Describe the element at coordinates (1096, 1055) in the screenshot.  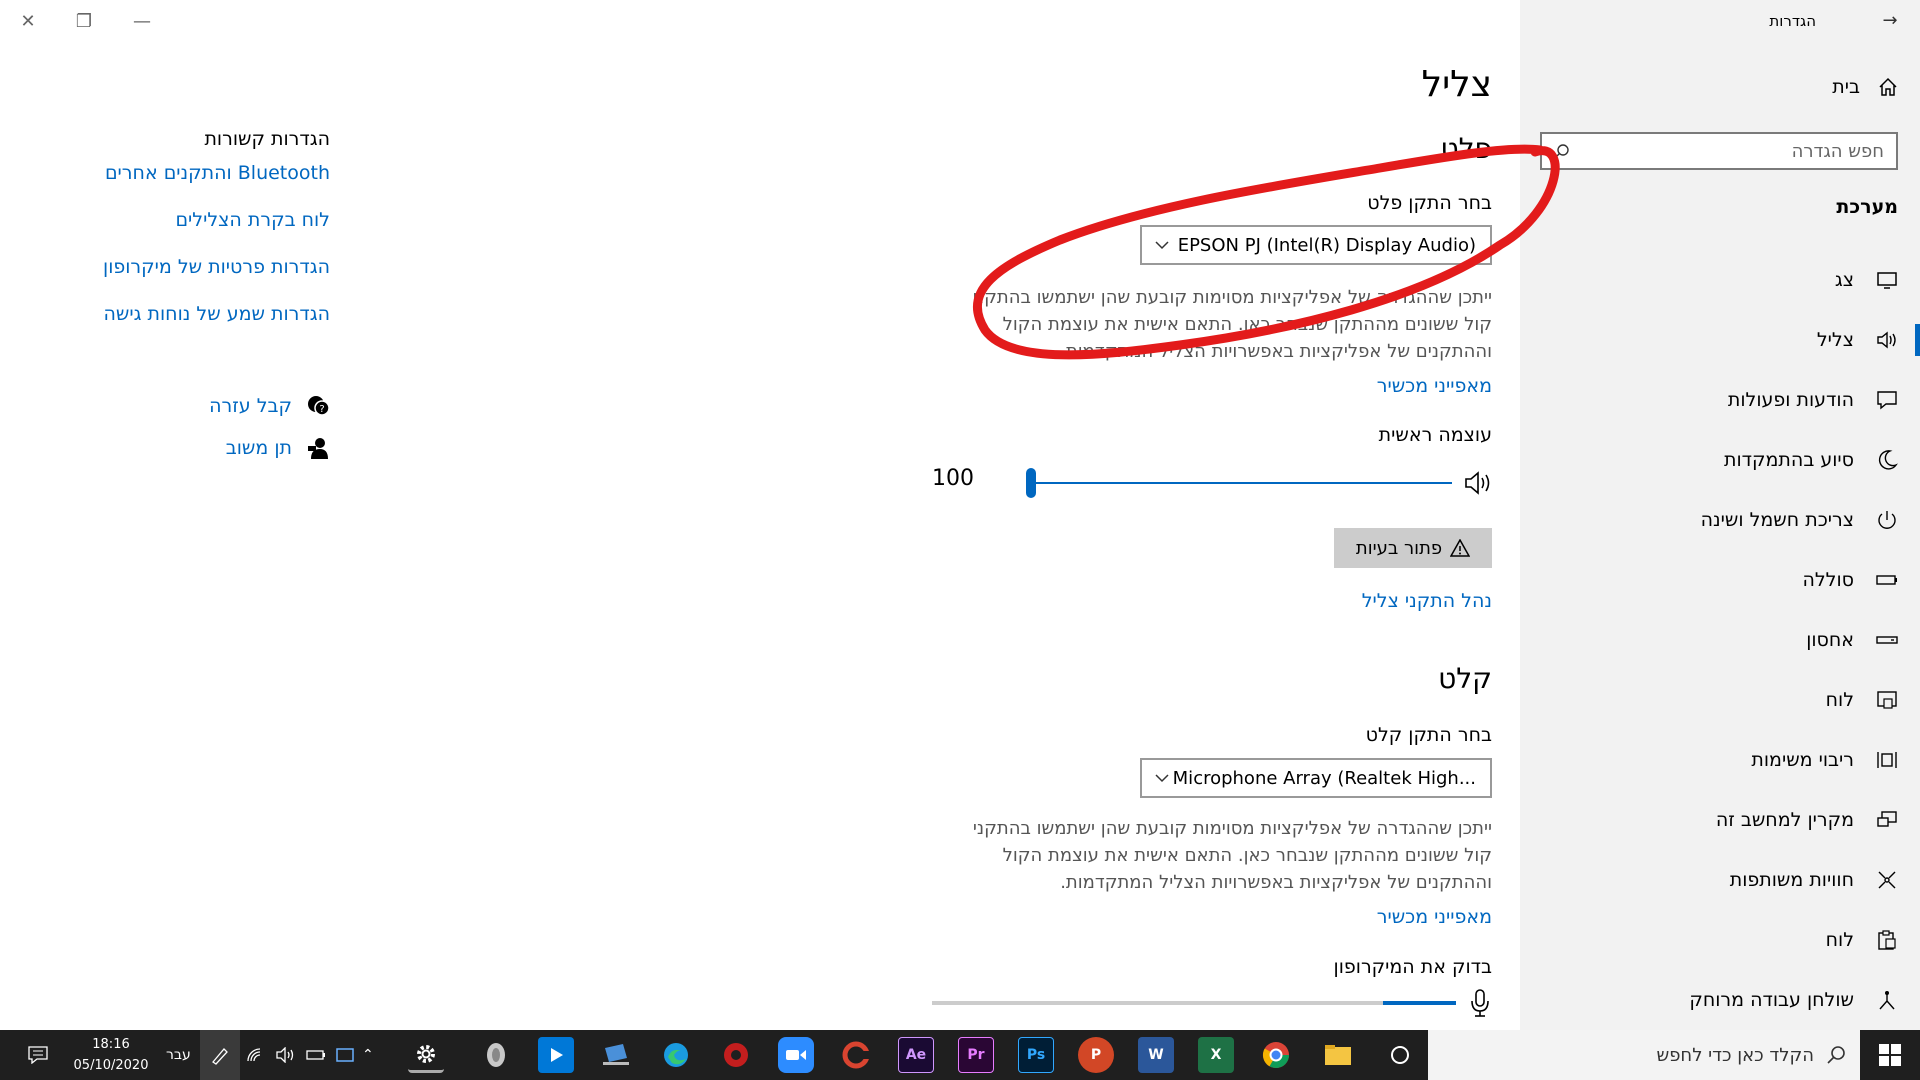
I see `powerpoint-icon: P` at that location.